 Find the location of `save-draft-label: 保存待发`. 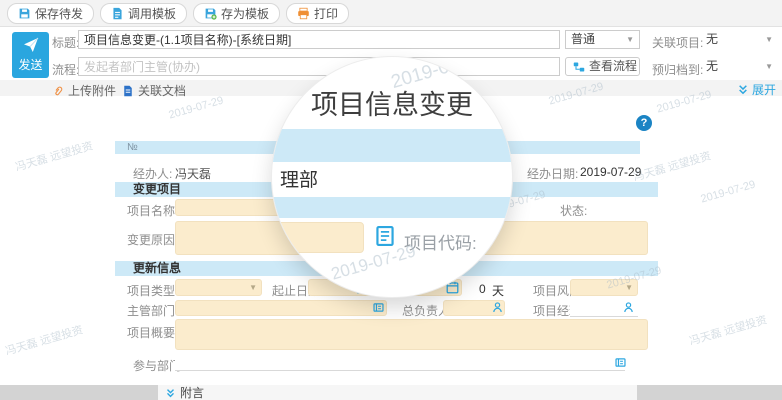

save-draft-label: 保存待发 is located at coordinates (59, 13).